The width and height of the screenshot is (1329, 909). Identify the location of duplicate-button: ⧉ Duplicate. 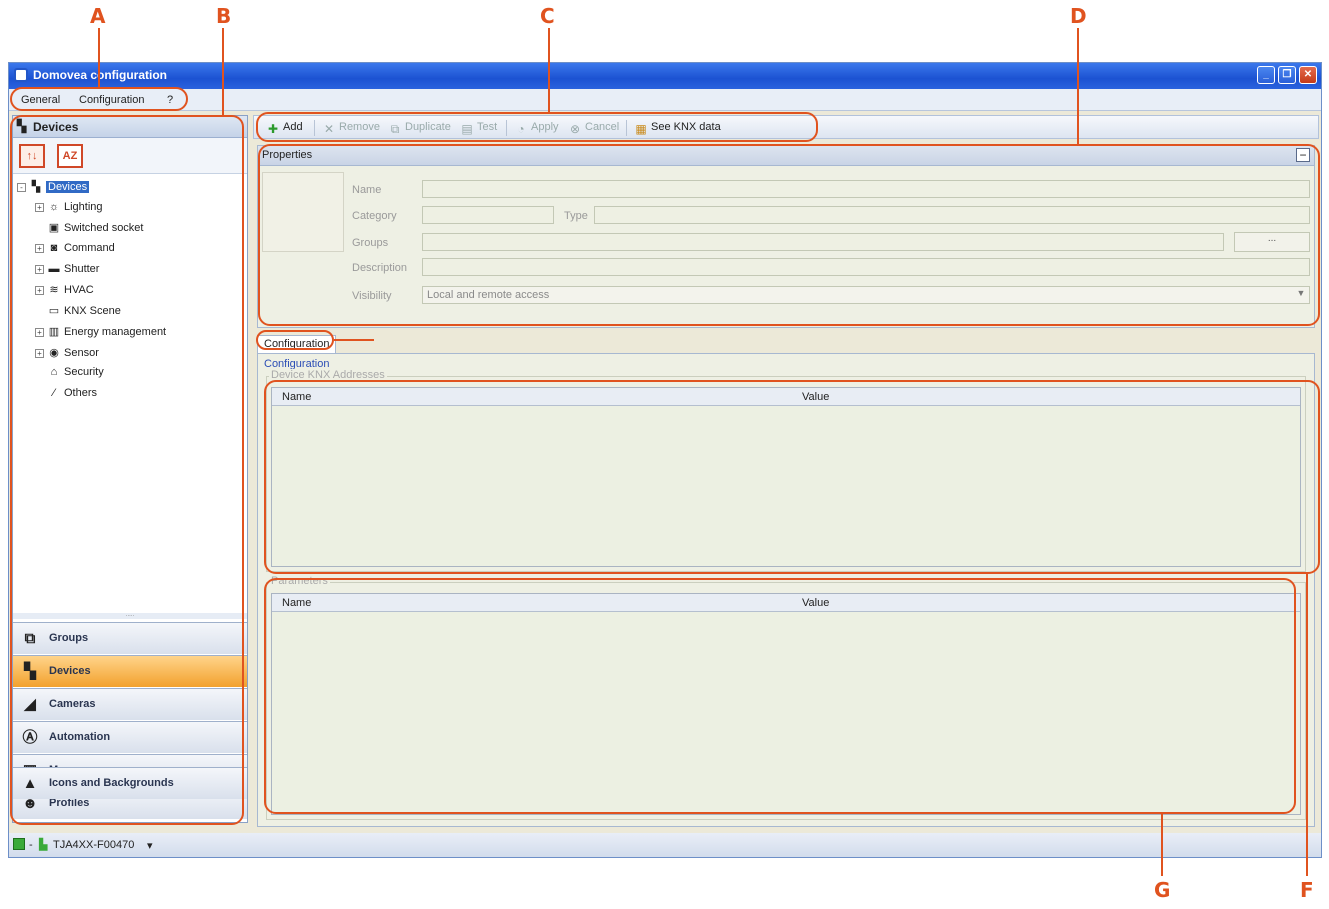
(419, 128).